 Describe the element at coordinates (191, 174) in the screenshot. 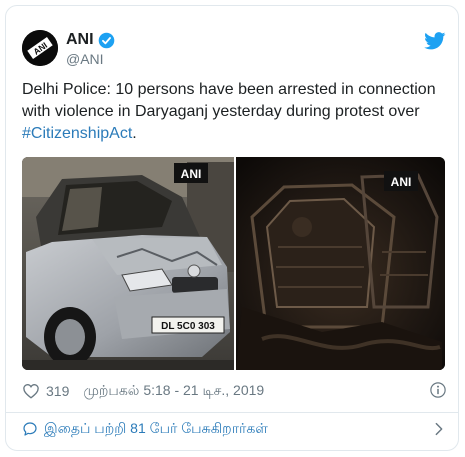

I see `ani-watermark-left: ANI` at that location.